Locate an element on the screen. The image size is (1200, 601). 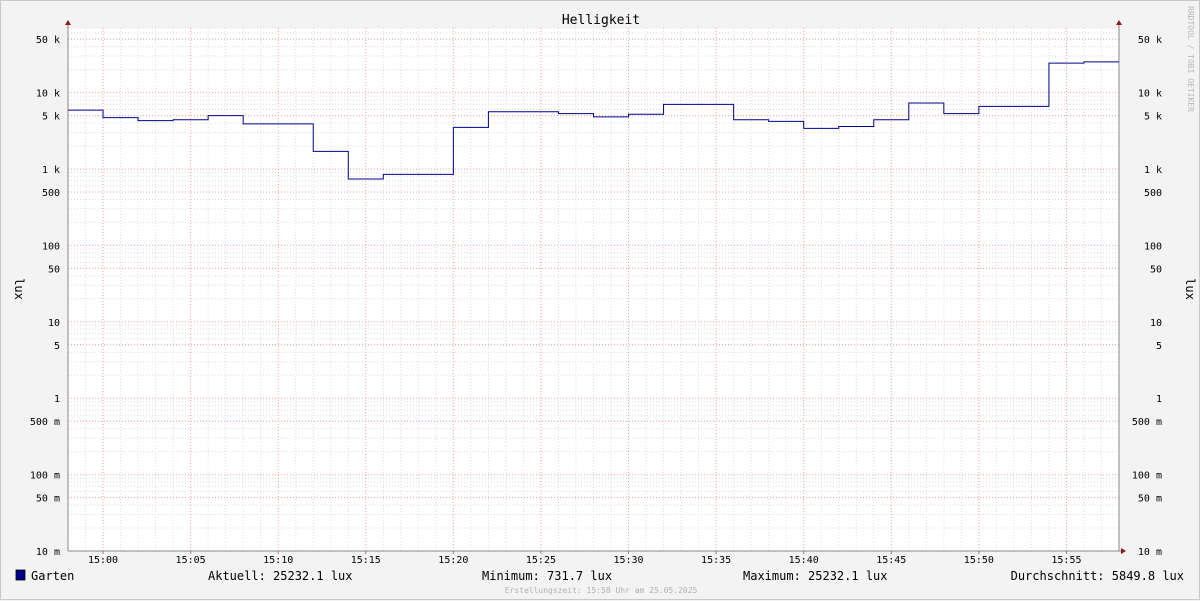
y-tick-label-right: 50 m is located at coordinates (1150, 499).